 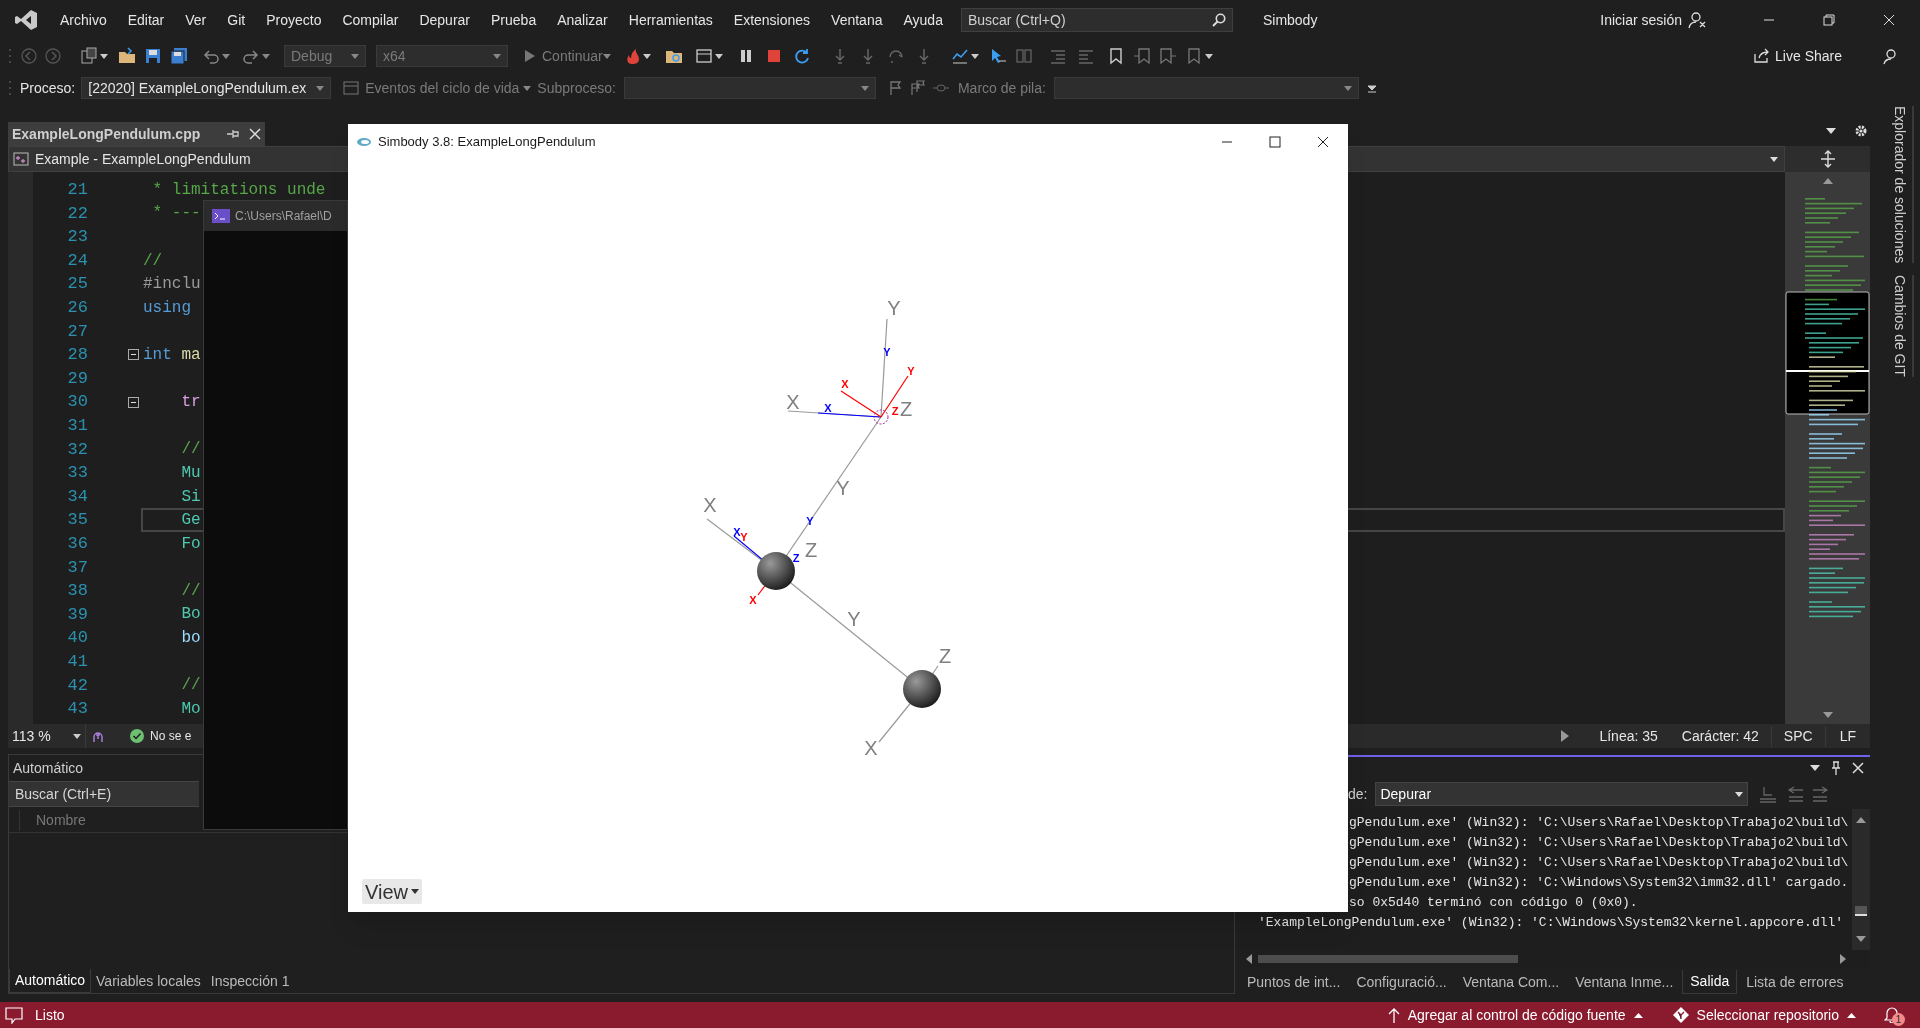 I want to click on line-indicator: Línea: 35, so click(x=1628, y=736).